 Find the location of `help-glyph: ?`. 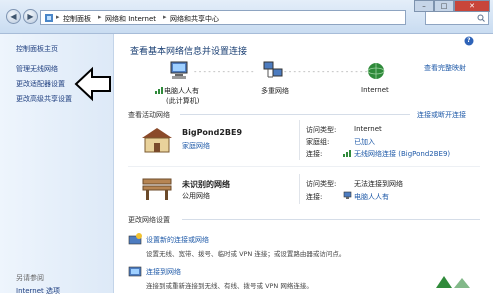

help-glyph: ? is located at coordinates (469, 40).